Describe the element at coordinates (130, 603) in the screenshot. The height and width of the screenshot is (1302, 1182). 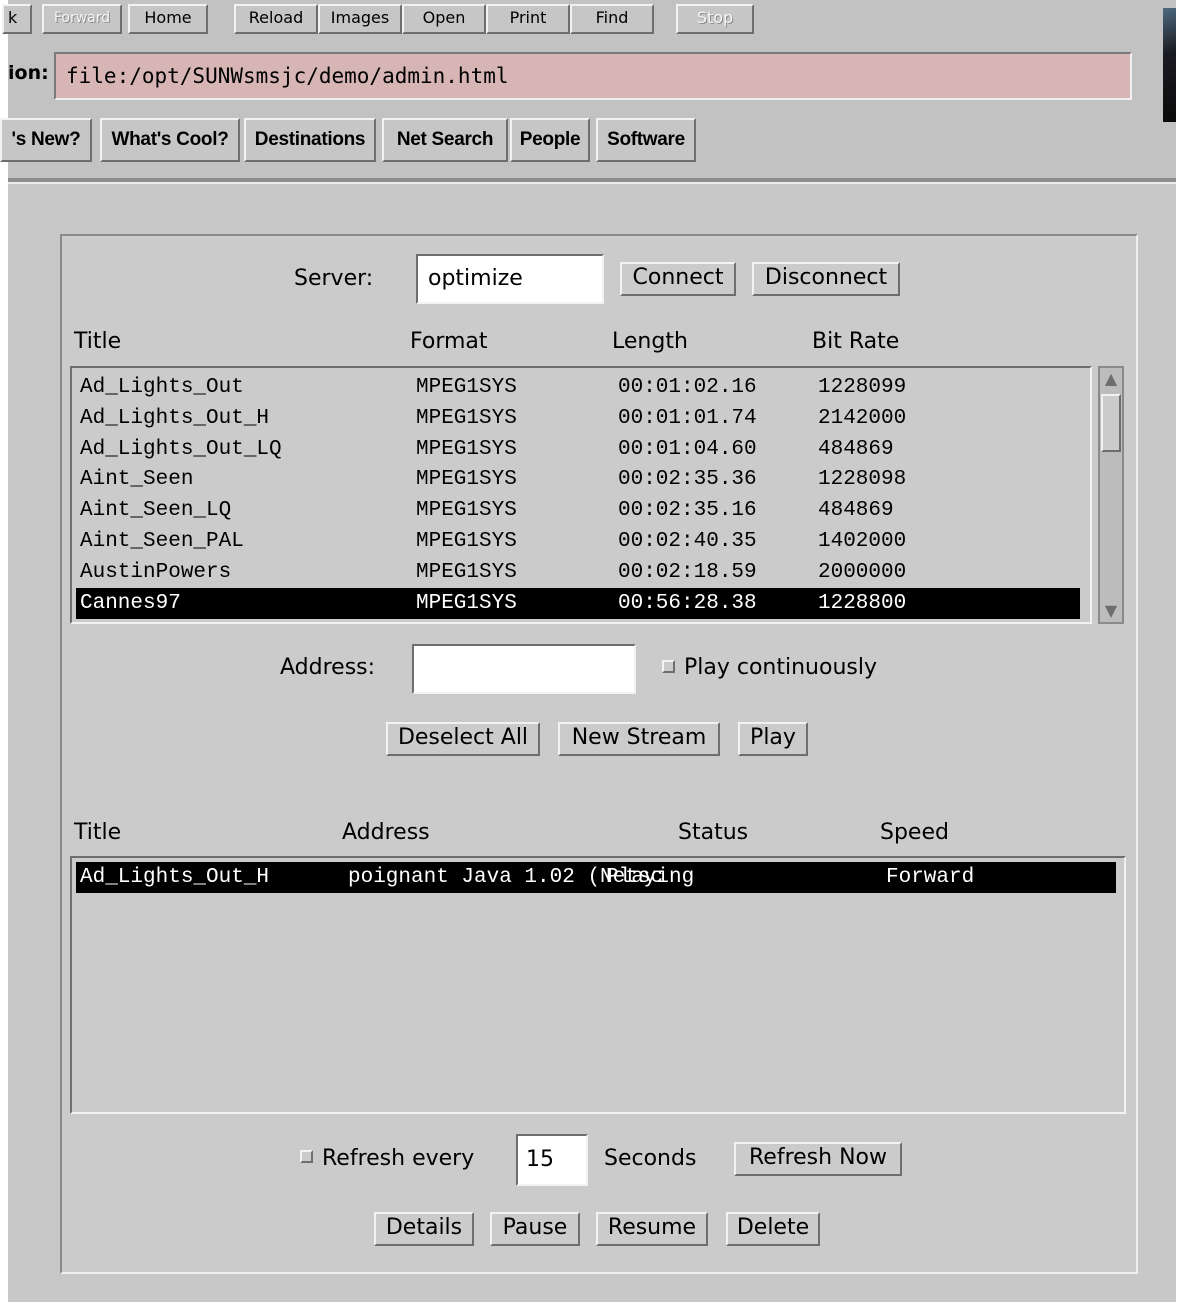
I see `cell-title: Cannes97` at that location.